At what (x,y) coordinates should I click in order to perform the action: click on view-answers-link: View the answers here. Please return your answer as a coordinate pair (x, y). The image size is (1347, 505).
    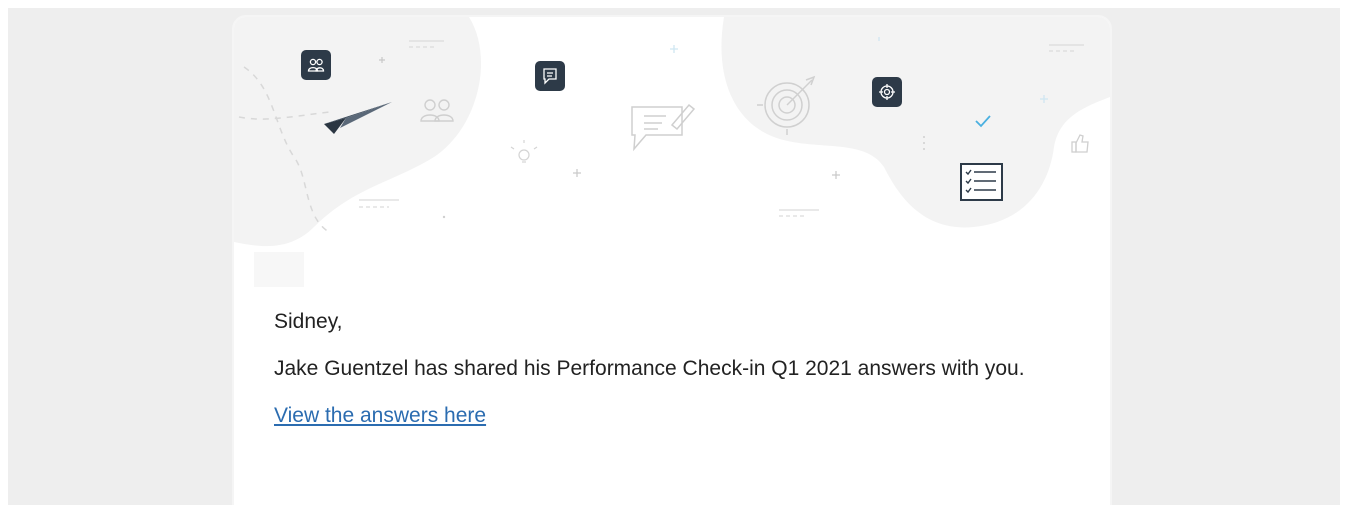
    Looking at the image, I should click on (380, 415).